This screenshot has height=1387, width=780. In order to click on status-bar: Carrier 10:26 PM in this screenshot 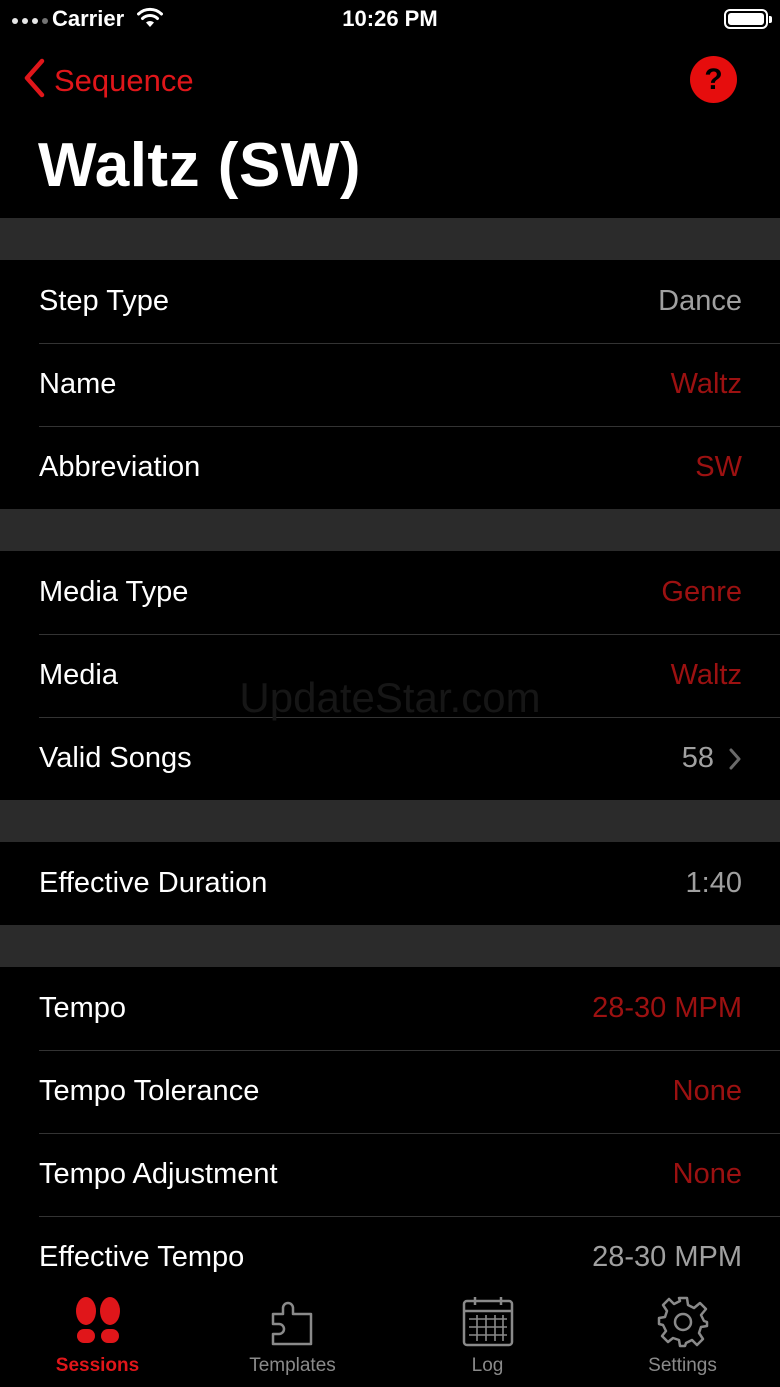, I will do `click(390, 20)`.